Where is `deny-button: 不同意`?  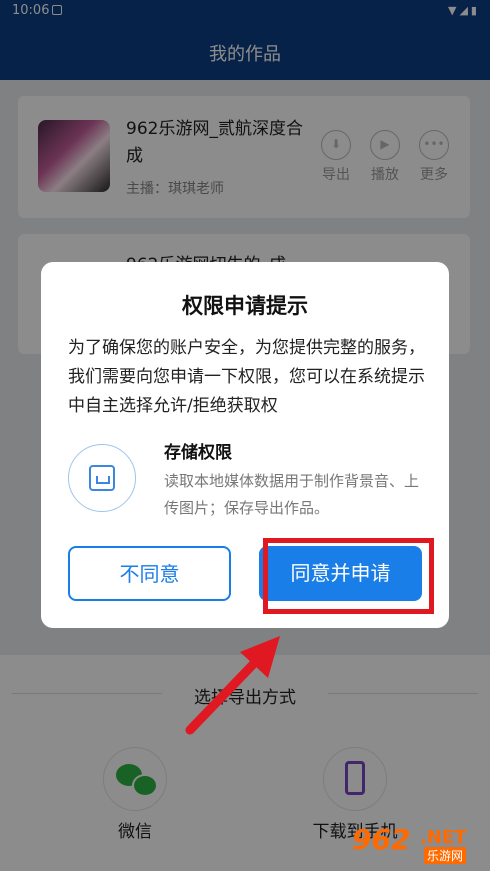
deny-button: 不同意 is located at coordinates (149, 573).